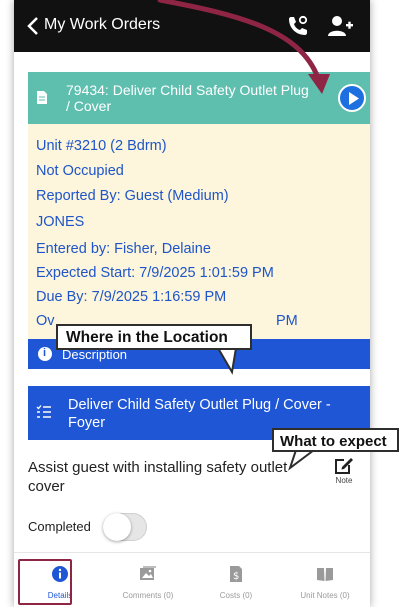  I want to click on overdue-suffix: PM, so click(287, 321).